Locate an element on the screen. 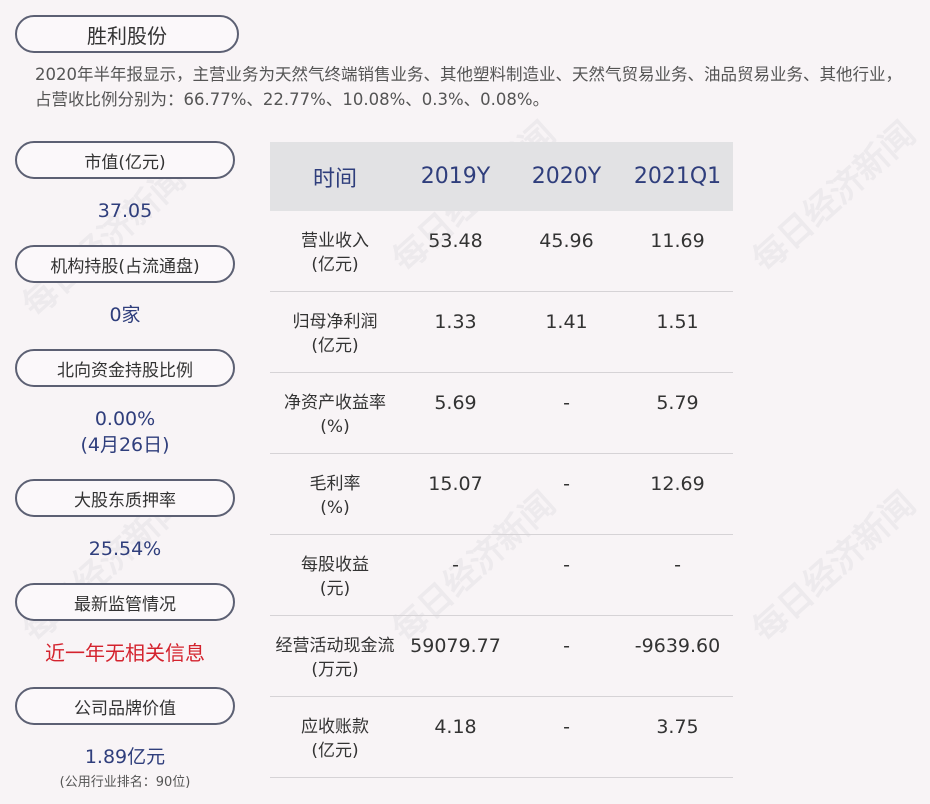 This screenshot has width=930, height=804. institutional-holding-label: 机构持股(占流通盘) is located at coordinates (125, 264).